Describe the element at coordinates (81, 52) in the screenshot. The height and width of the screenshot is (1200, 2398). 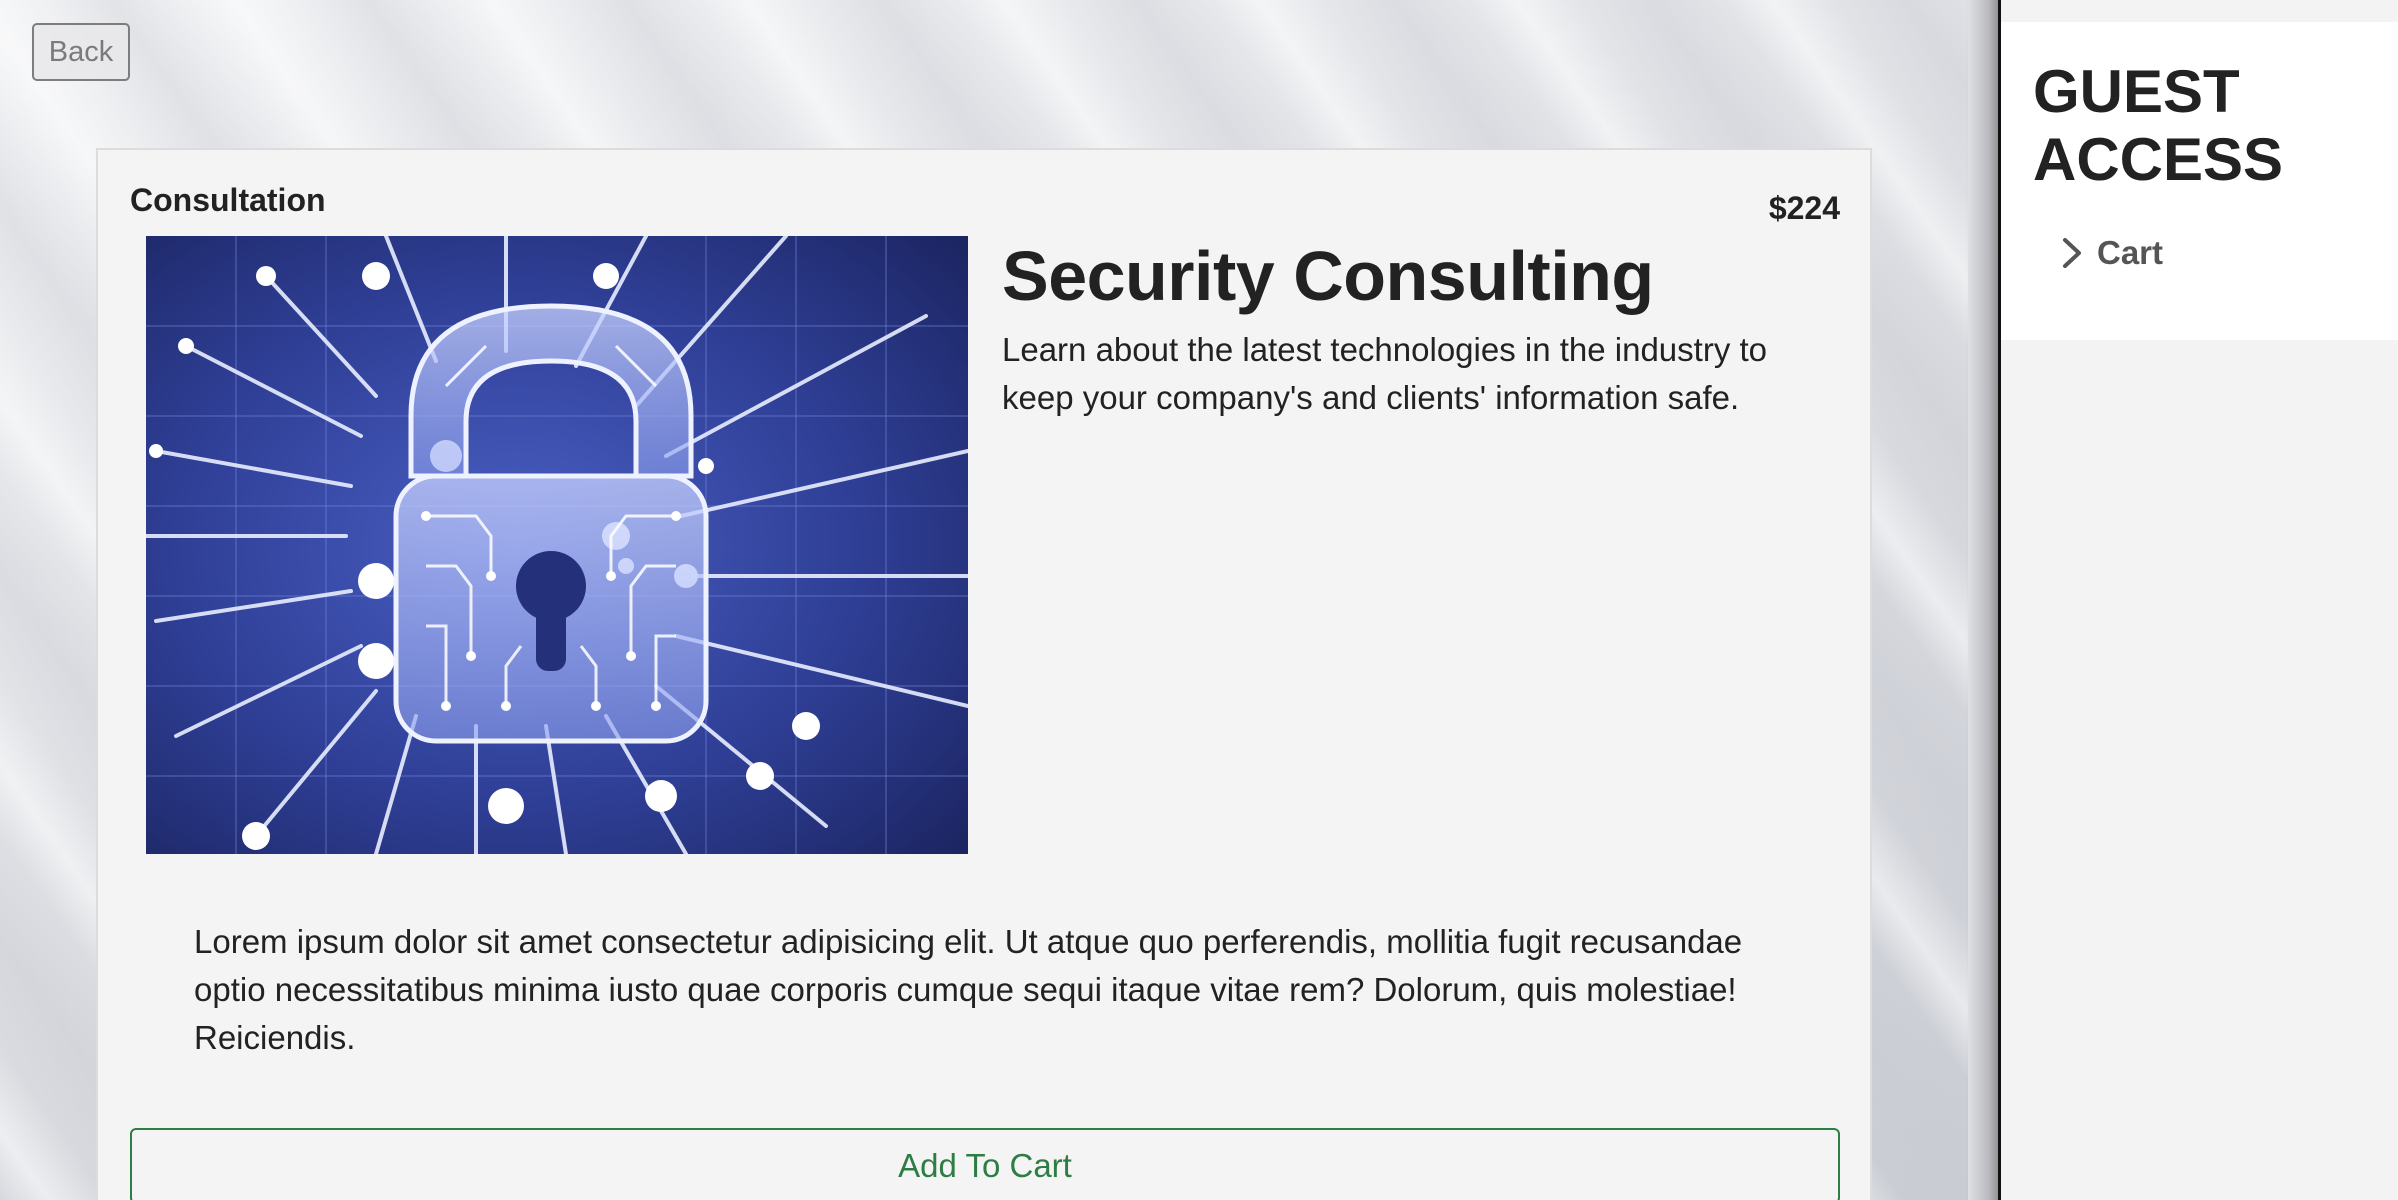
I see `back-button: Back` at that location.